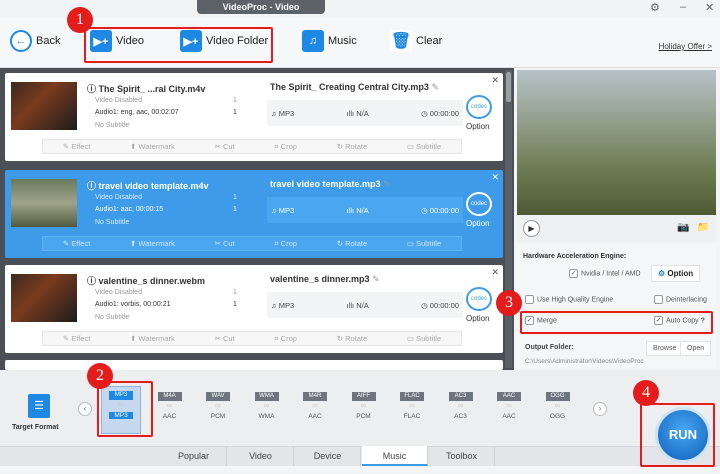 Image resolution: width=720 pixels, height=474 pixels. Describe the element at coordinates (685, 46) in the screenshot. I see `holiday-offer-link: Holiday Offer >` at that location.